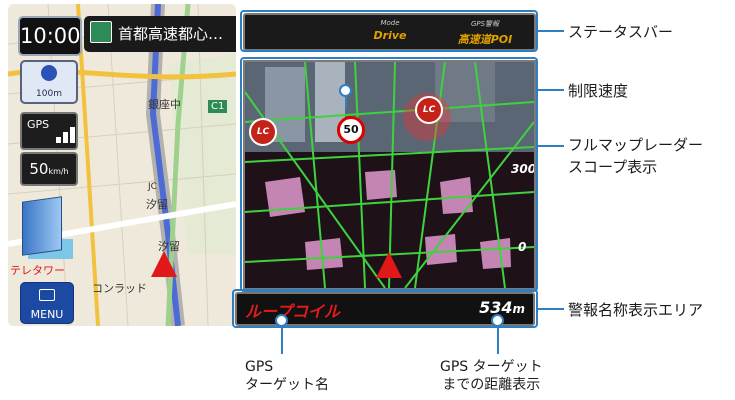 Image resolution: width=735 pixels, height=400 pixels. What do you see at coordinates (491, 367) in the screenshot?
I see `gps-distance-callout-line1: GPS ターゲット` at bounding box center [491, 367].